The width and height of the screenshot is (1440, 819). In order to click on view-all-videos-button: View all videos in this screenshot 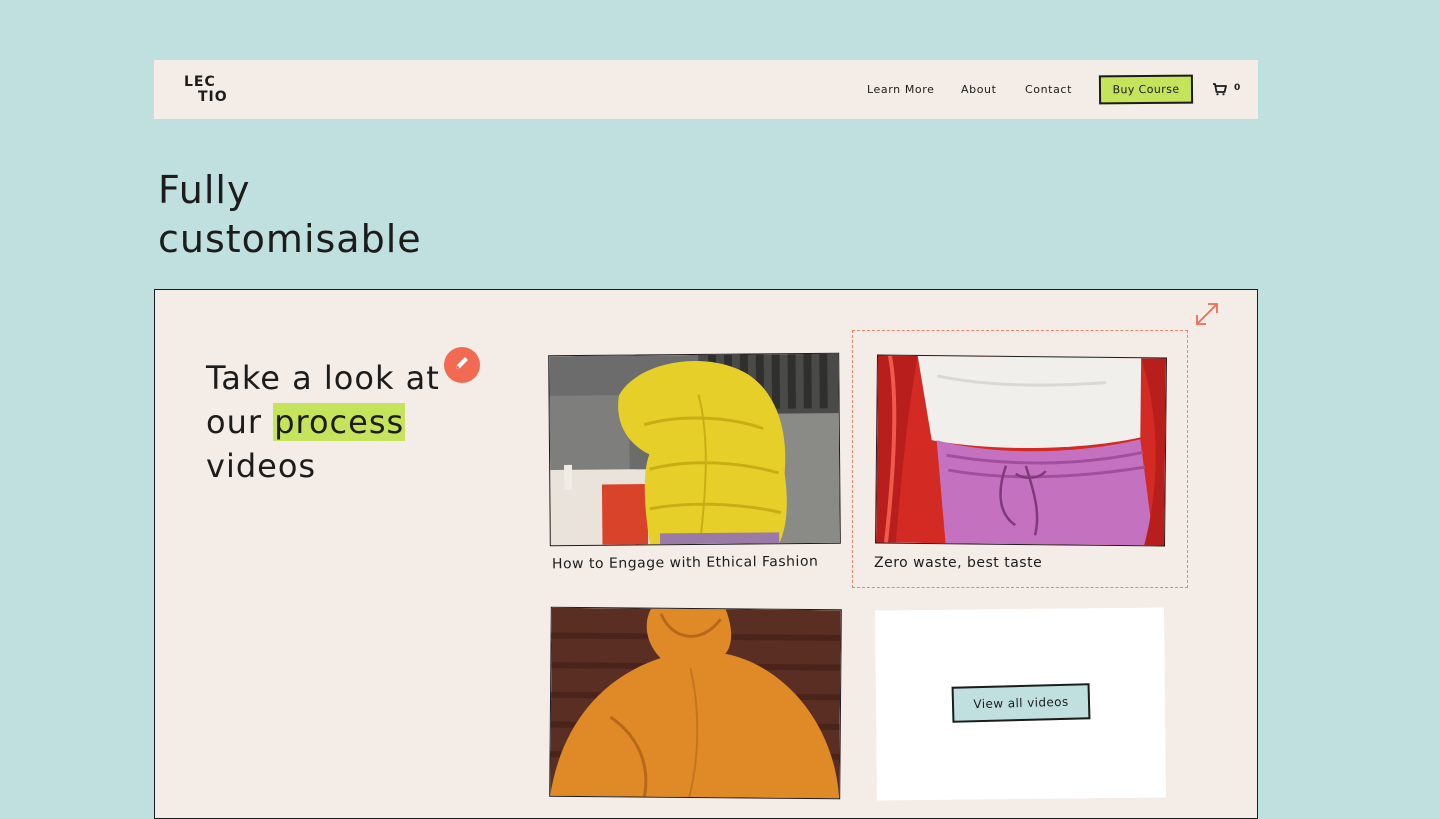, I will do `click(1021, 703)`.